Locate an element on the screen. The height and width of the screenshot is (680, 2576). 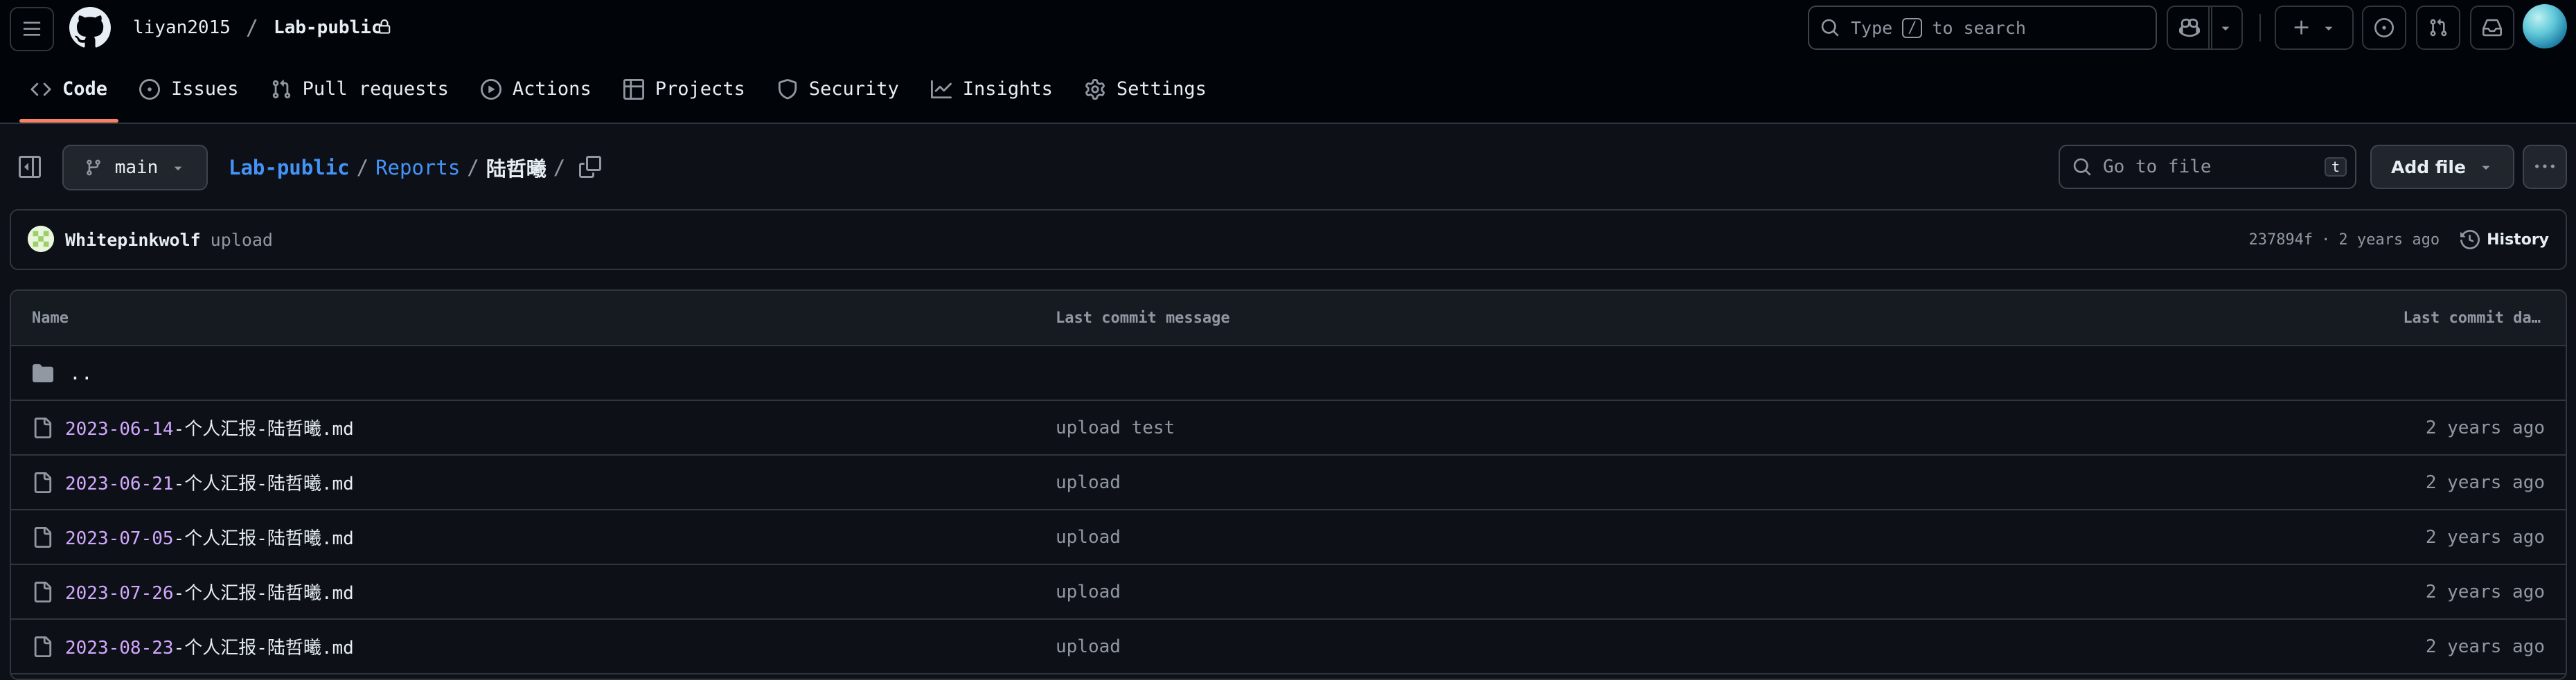
tab-label: Pull requests is located at coordinates (375, 89).